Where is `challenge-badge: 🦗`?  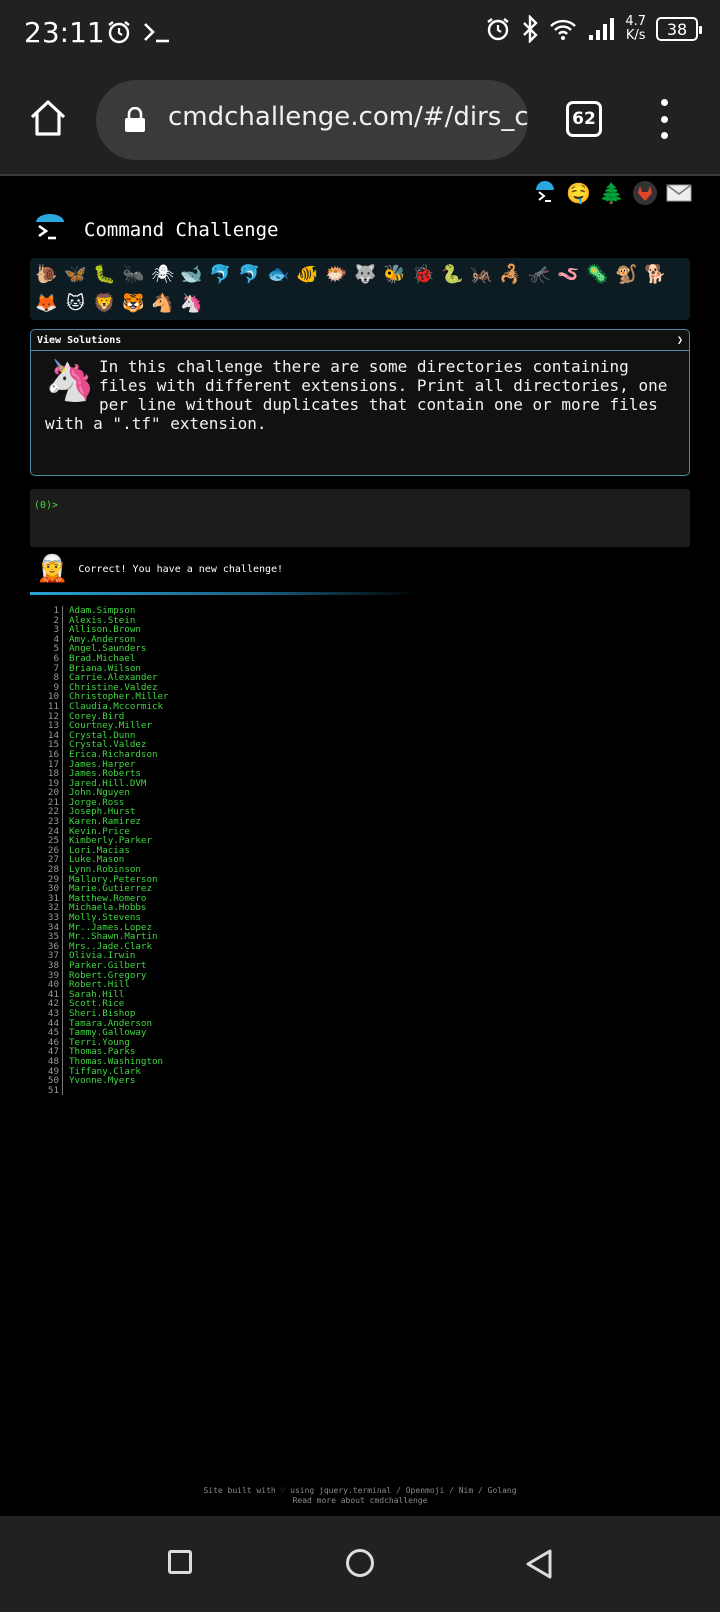
challenge-badge: 🦗 is located at coordinates (481, 274).